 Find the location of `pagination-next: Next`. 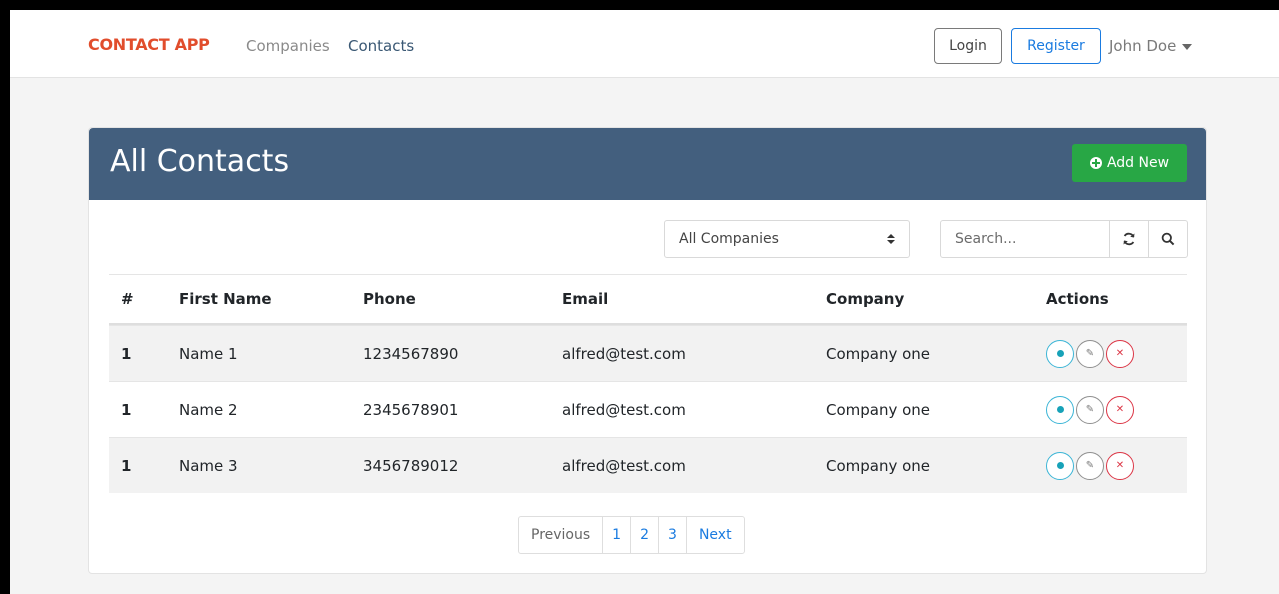

pagination-next: Next is located at coordinates (714, 535).